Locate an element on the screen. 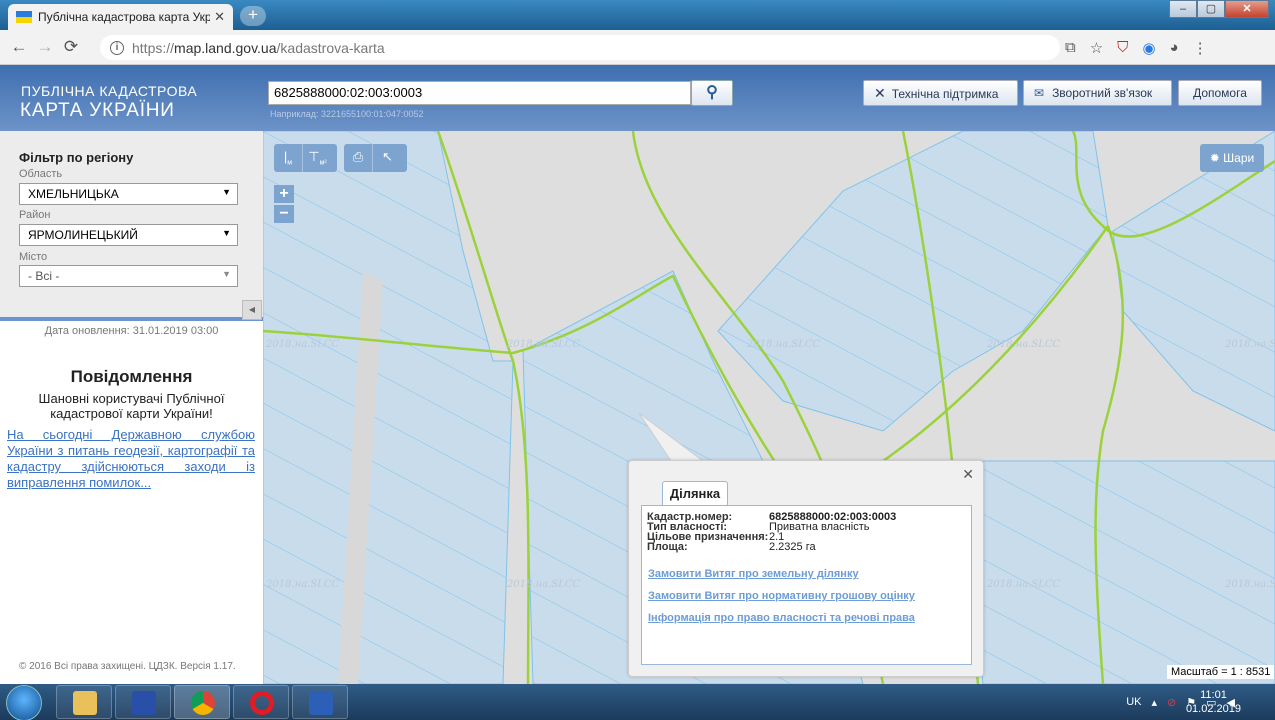 This screenshot has width=1275, height=720. order-extract-link: Замовити Витяг про земельну ділянку is located at coordinates (753, 574).